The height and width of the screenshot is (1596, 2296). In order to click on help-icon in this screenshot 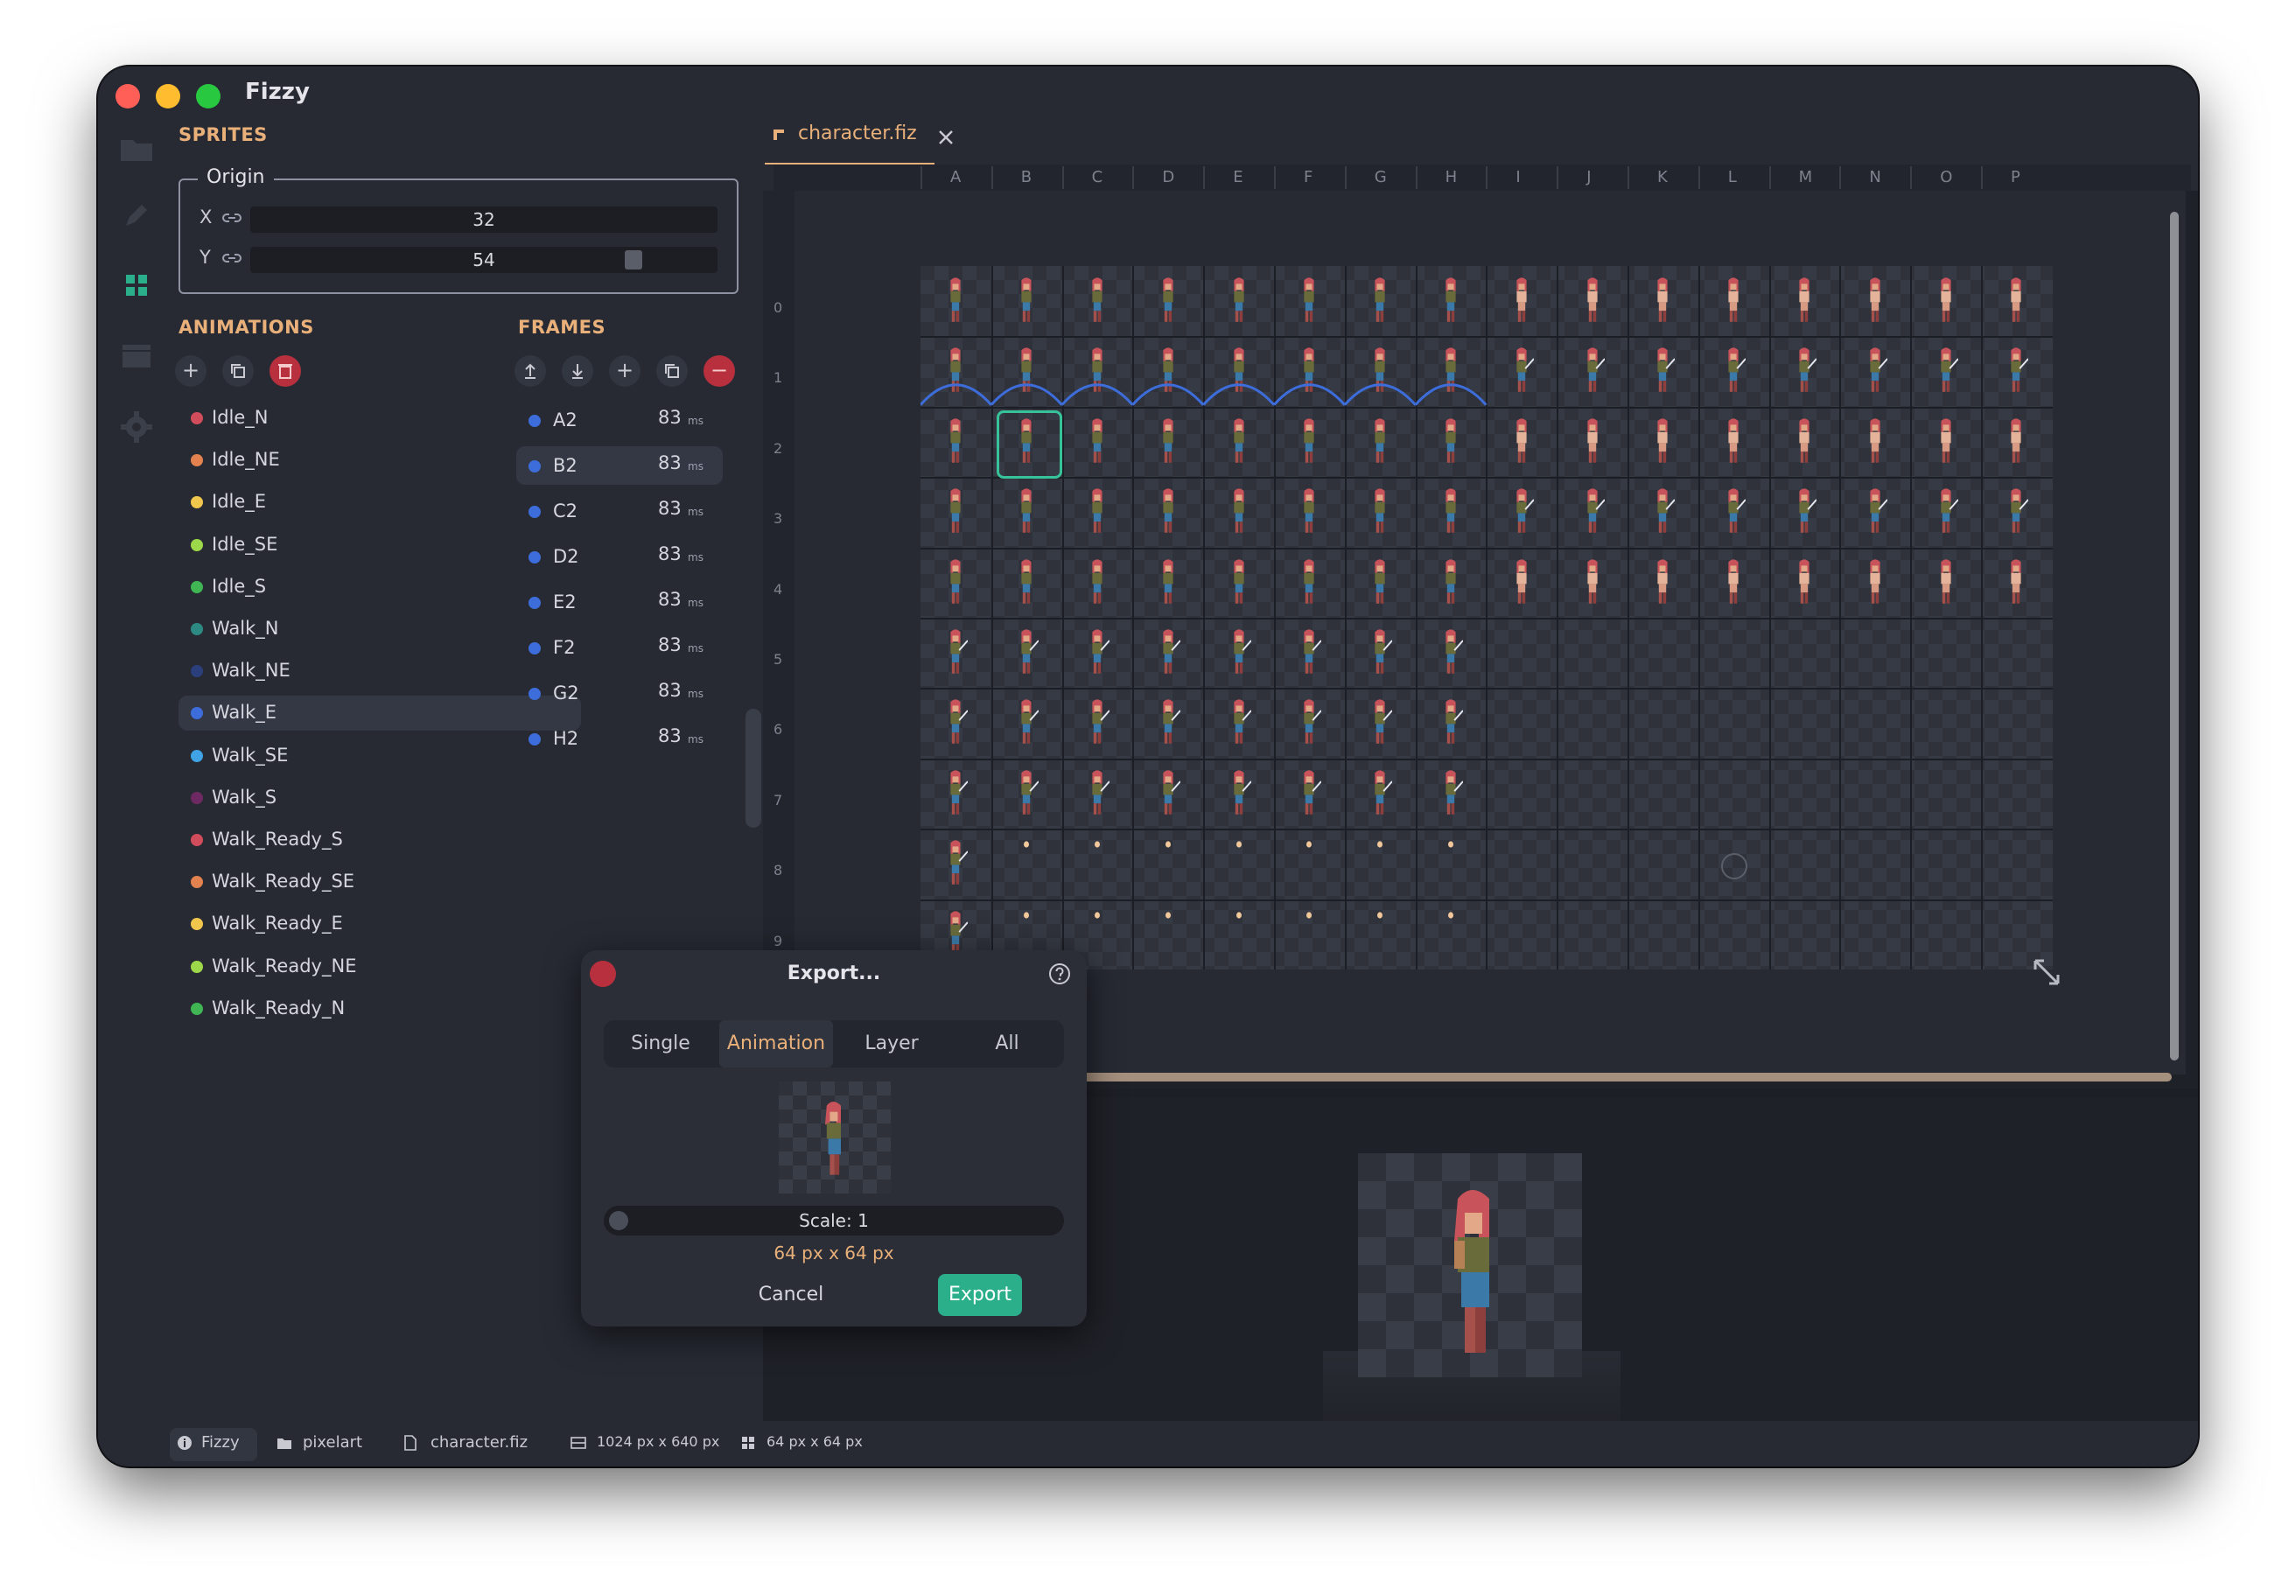, I will do `click(1059, 973)`.